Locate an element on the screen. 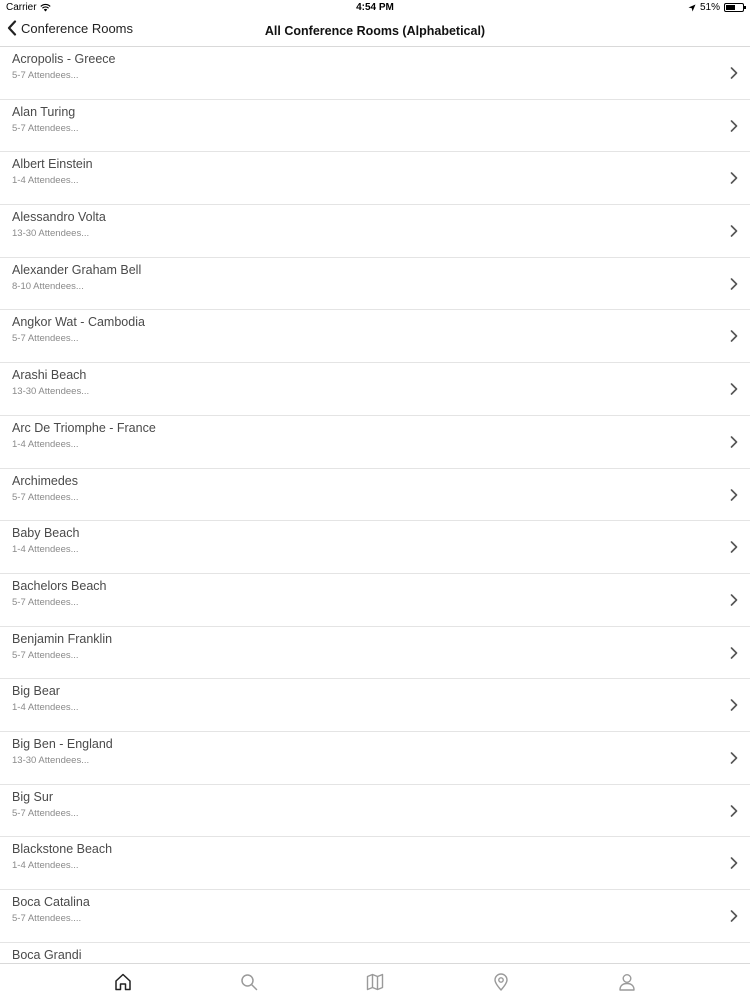  room-name: Boca Grandi is located at coordinates (47, 954).